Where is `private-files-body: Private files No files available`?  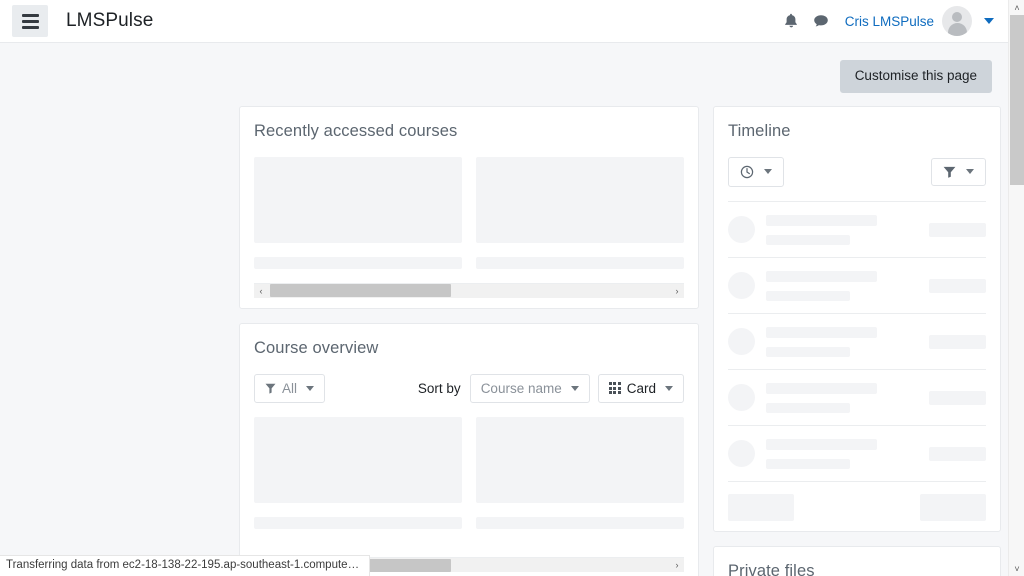
private-files-body: Private files No files available is located at coordinates (857, 561).